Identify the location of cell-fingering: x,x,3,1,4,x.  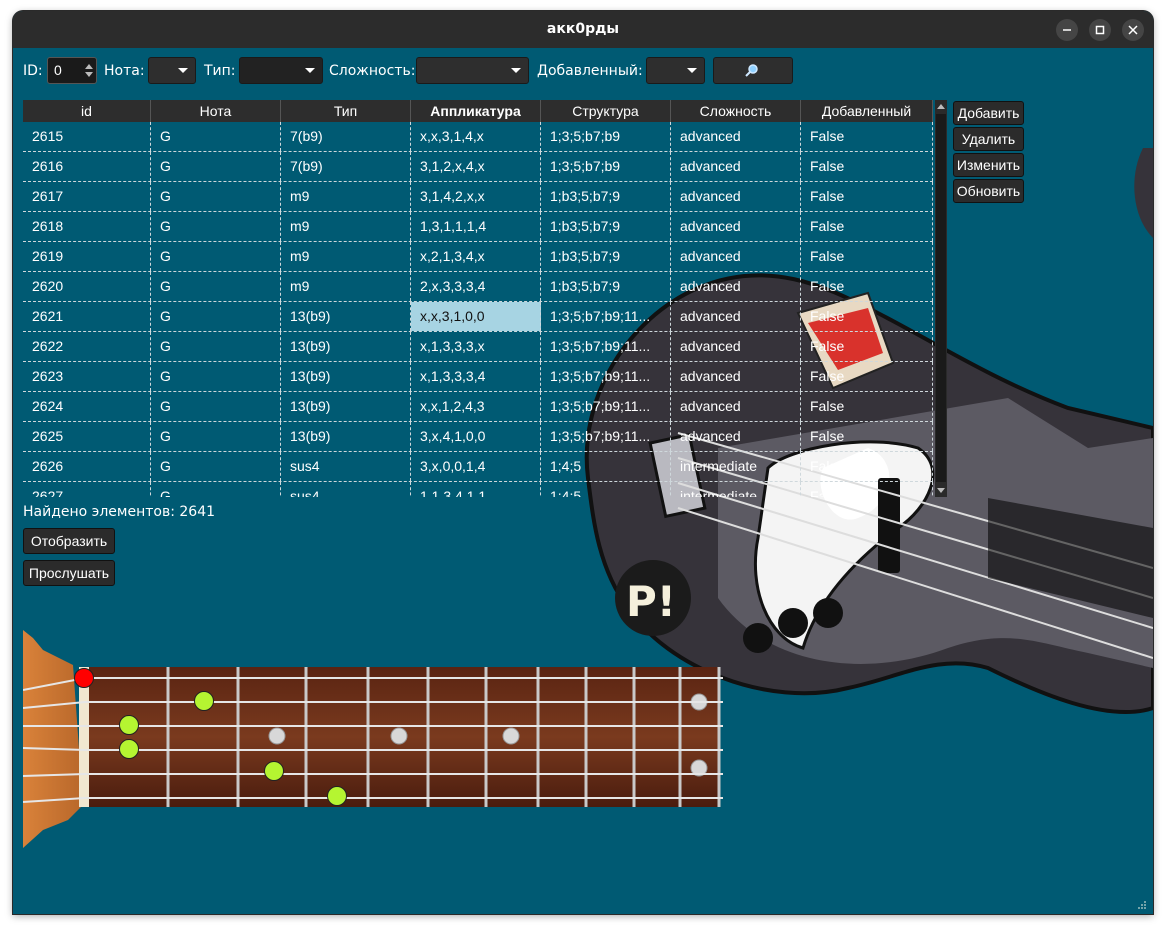
(476, 136).